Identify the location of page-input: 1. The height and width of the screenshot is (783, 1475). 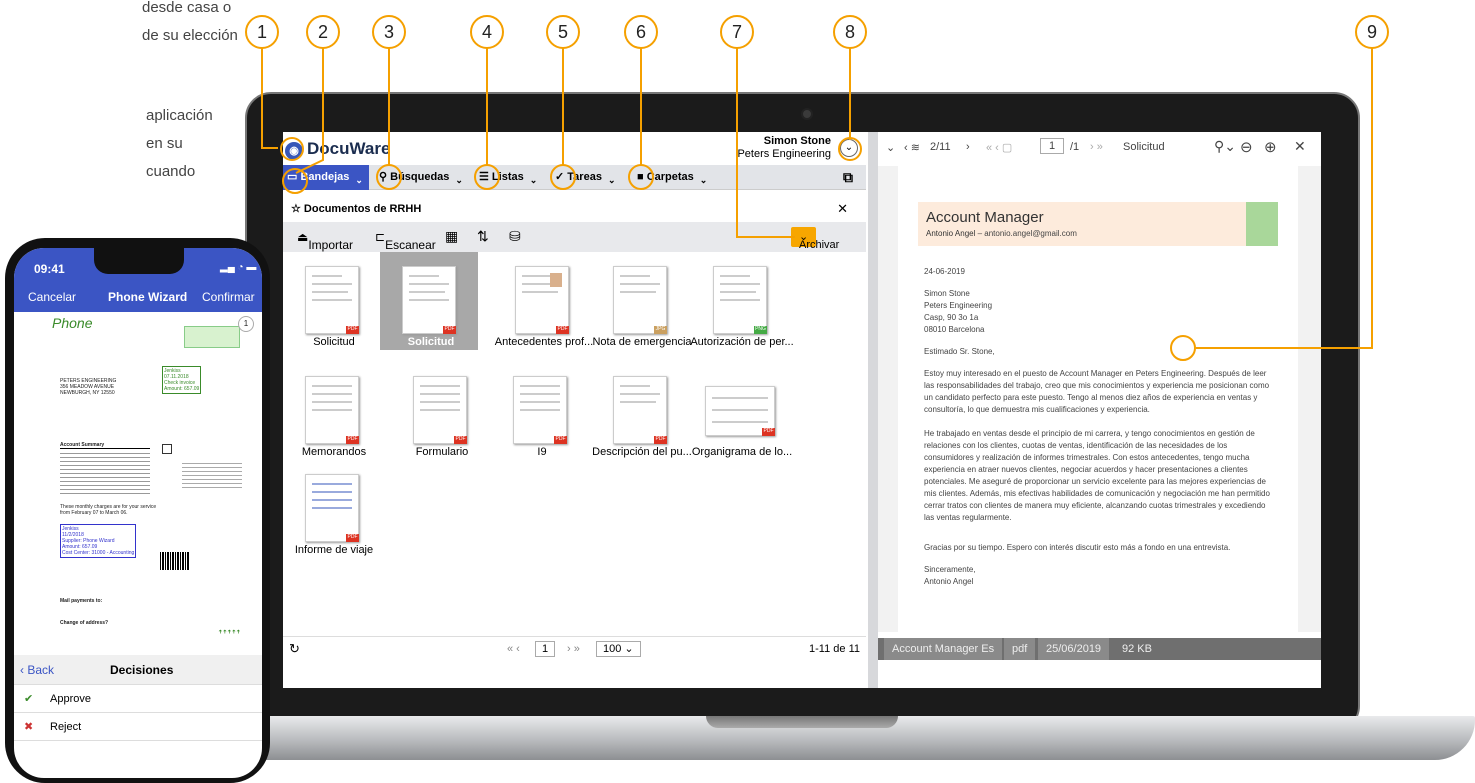
(545, 649).